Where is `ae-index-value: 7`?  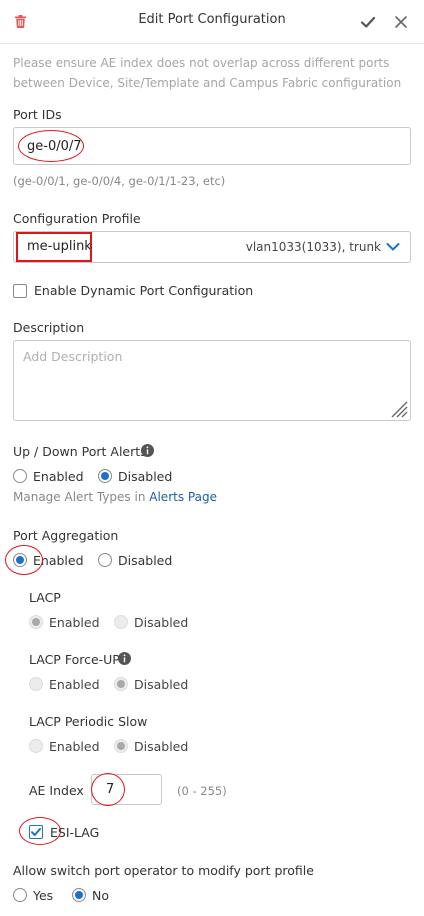 ae-index-value: 7 is located at coordinates (110, 789).